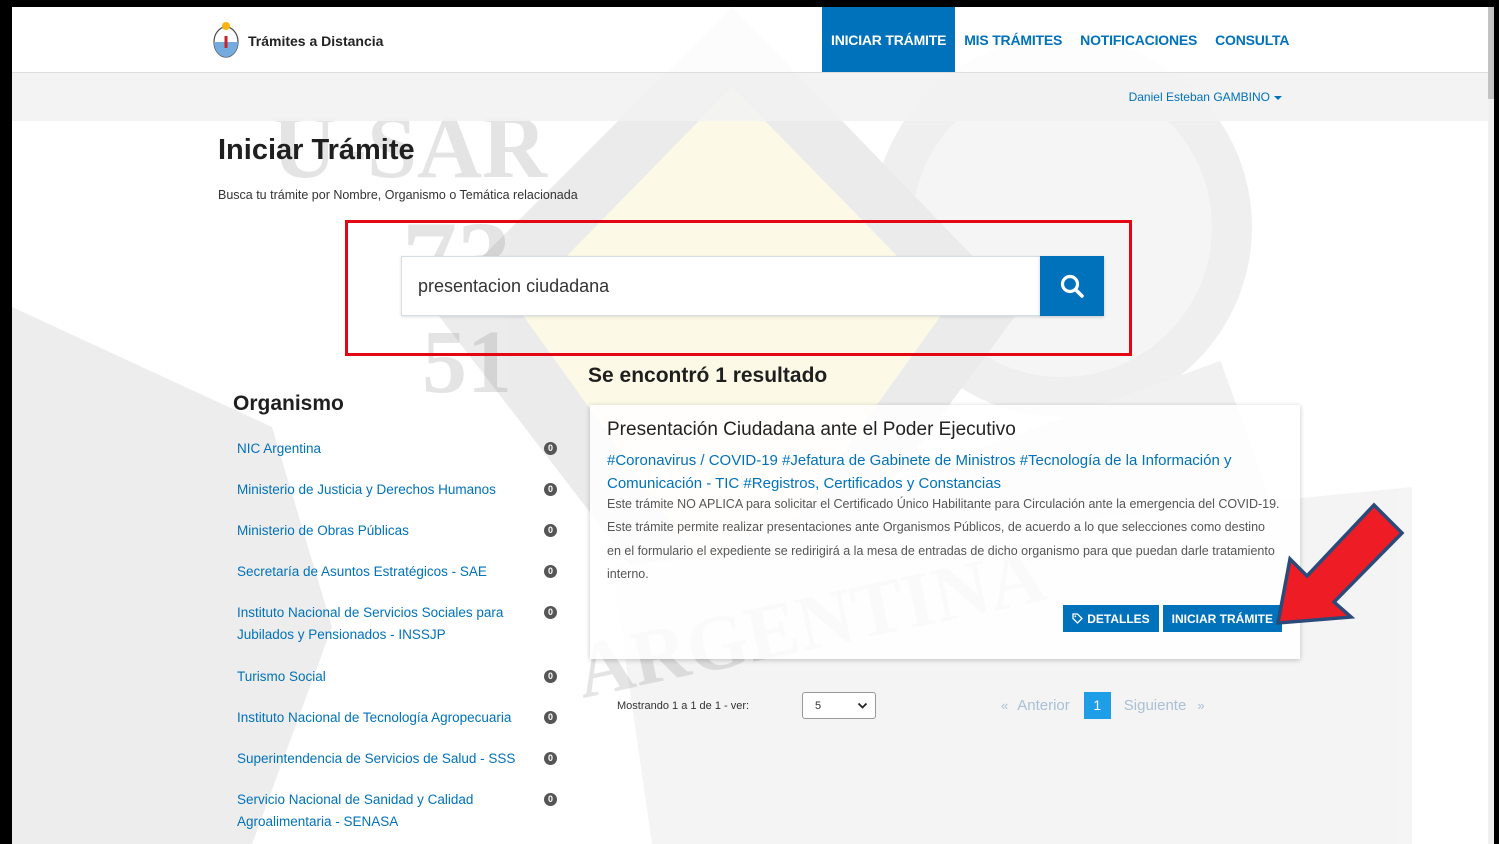  What do you see at coordinates (1138, 39) in the screenshot?
I see `nav-notificaciones: NOTIFICACIONES` at bounding box center [1138, 39].